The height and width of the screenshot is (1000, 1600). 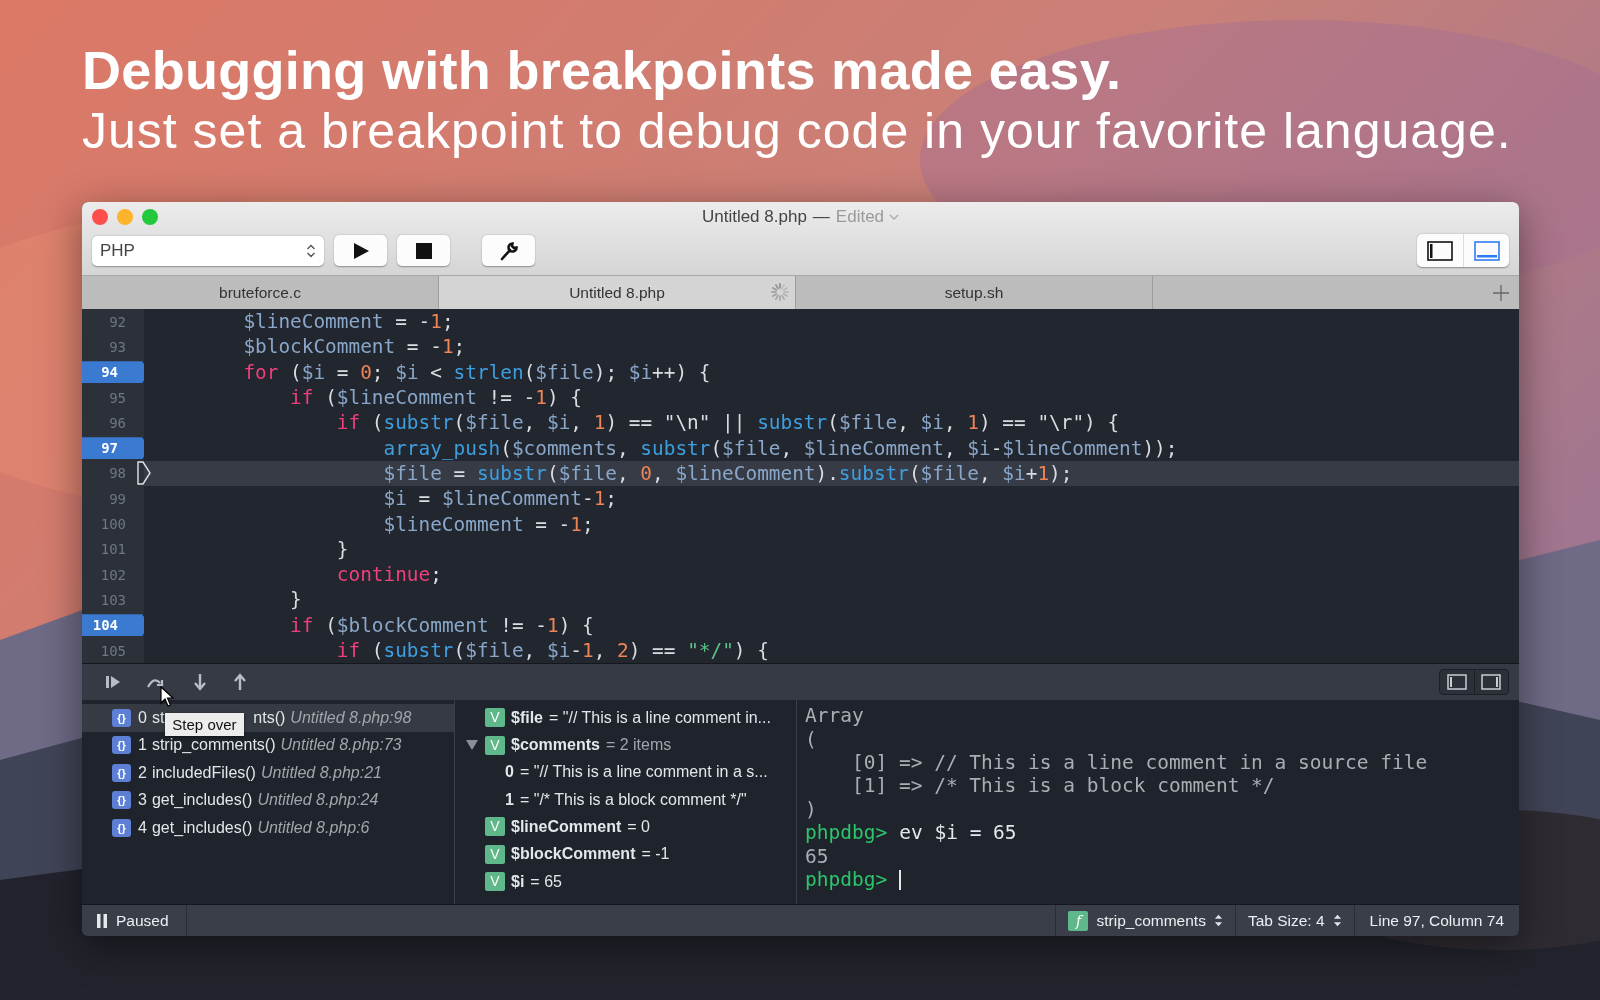 What do you see at coordinates (200, 682) in the screenshot?
I see `arrow-down-icon` at bounding box center [200, 682].